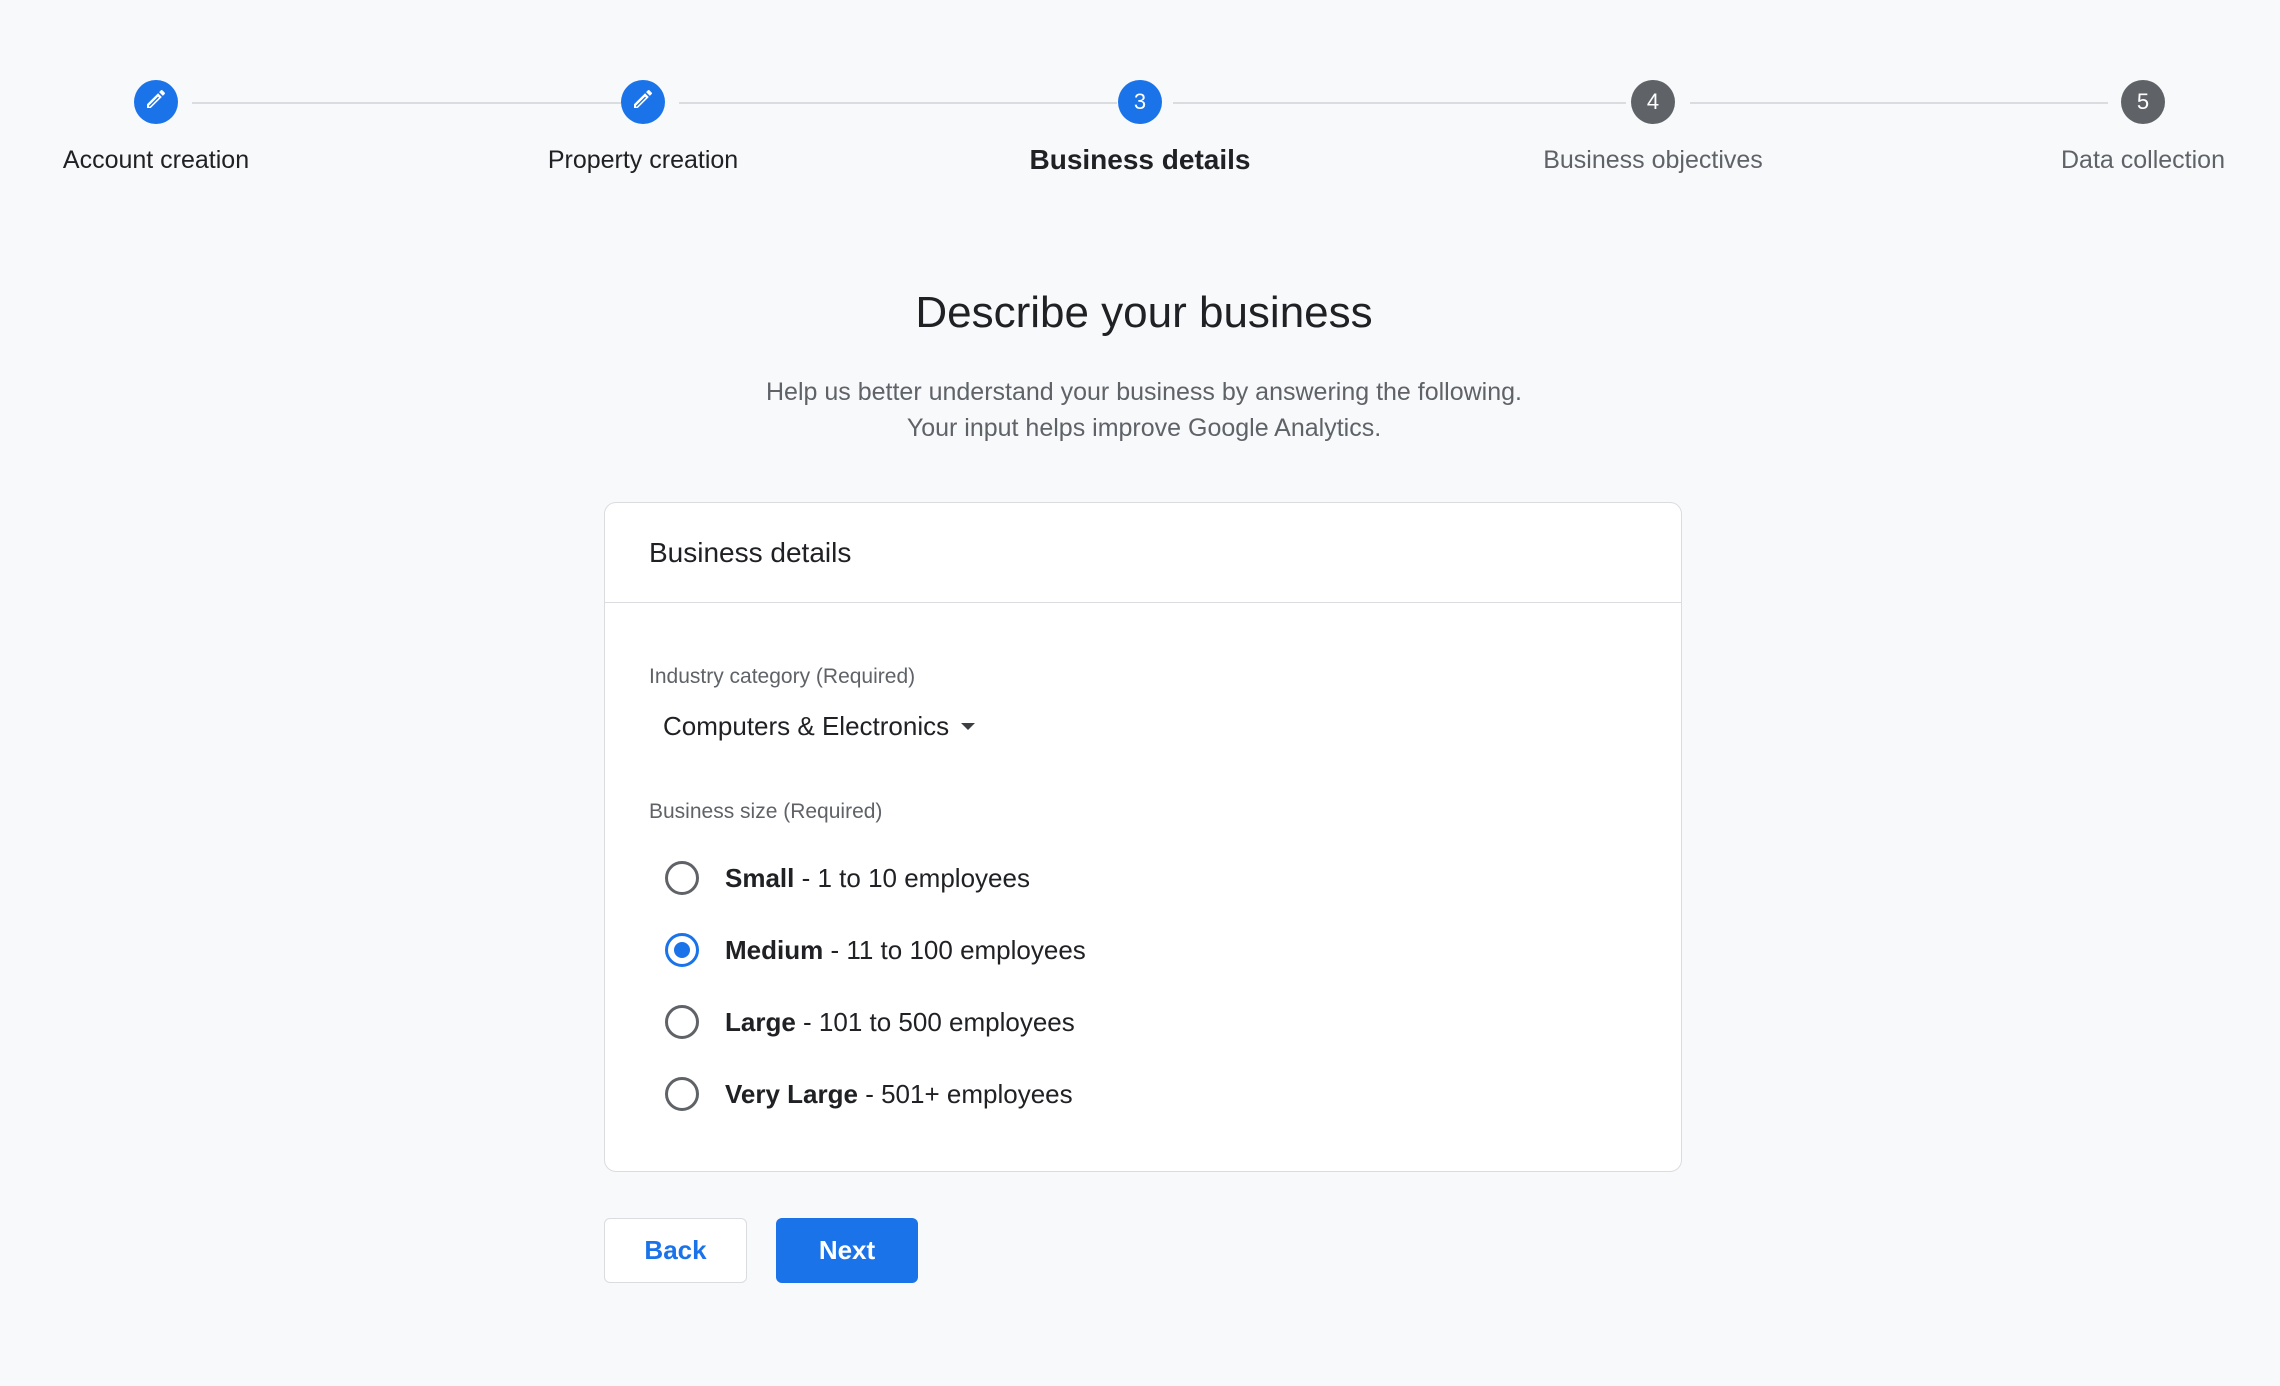 This screenshot has height=1386, width=2280. Describe the element at coordinates (643, 160) in the screenshot. I see `step-label: Property creation` at that location.